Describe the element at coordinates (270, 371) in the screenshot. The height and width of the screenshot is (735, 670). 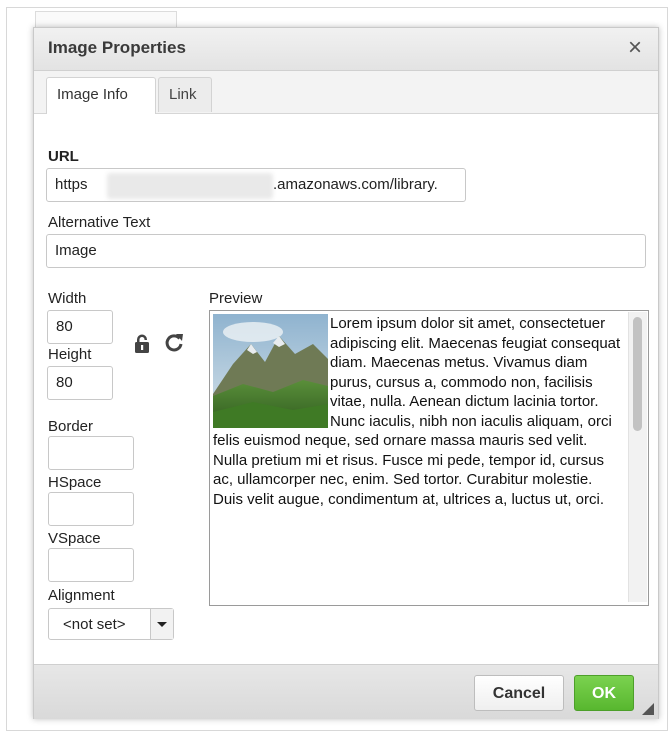
I see `mountain-landscape-image` at that location.